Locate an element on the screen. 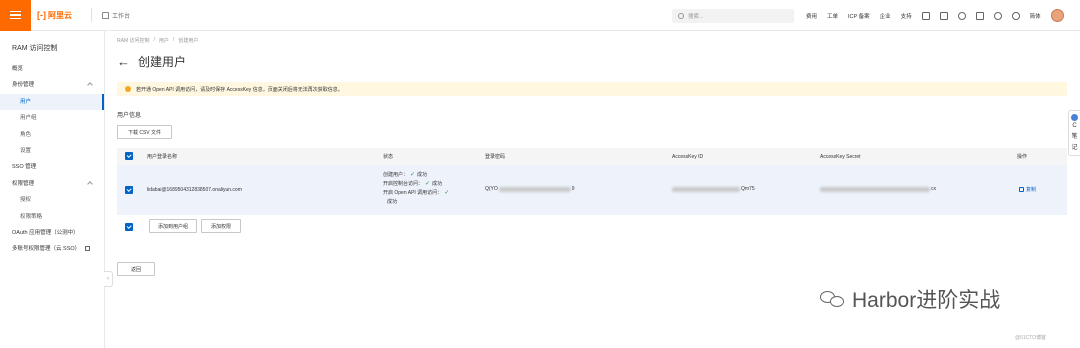 This screenshot has width=1080, height=348. status-label: 创建用户： is located at coordinates (396, 175).